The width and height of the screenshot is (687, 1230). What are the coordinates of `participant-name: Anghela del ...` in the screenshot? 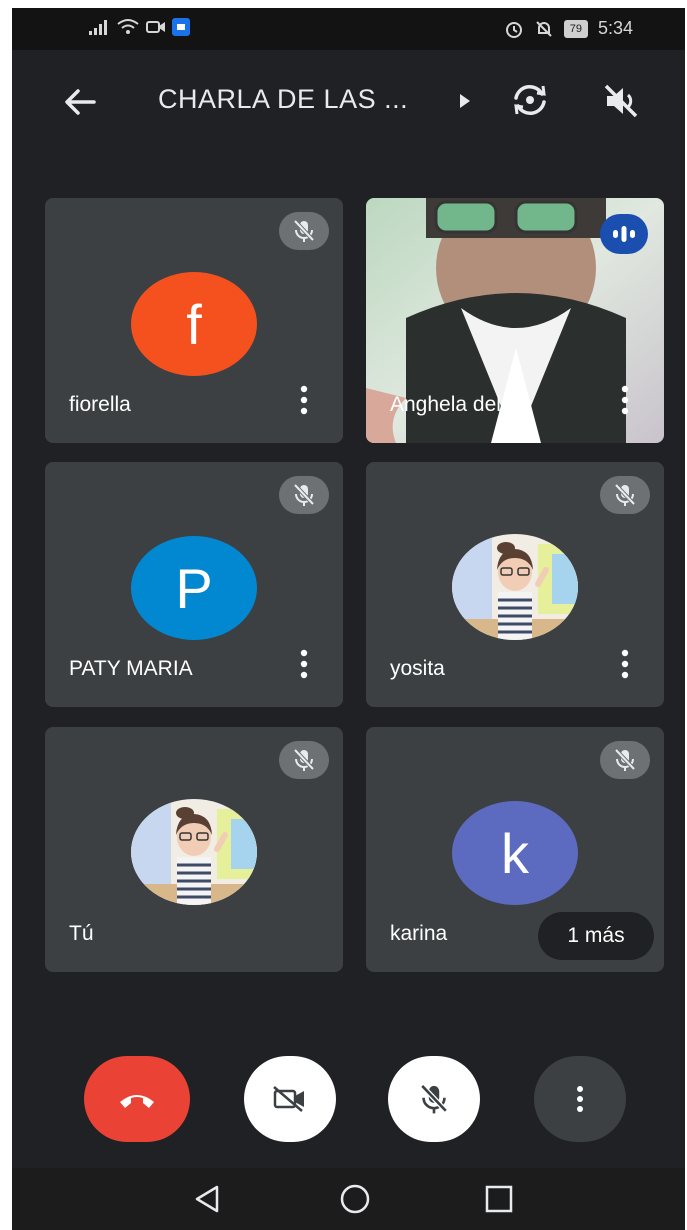 It's located at (457, 404).